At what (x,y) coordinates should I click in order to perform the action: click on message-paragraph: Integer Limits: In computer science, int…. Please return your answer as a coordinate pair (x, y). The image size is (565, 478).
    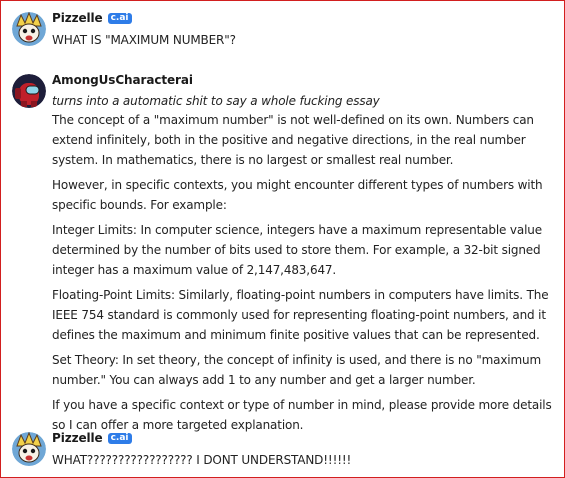
    Looking at the image, I should click on (297, 250).